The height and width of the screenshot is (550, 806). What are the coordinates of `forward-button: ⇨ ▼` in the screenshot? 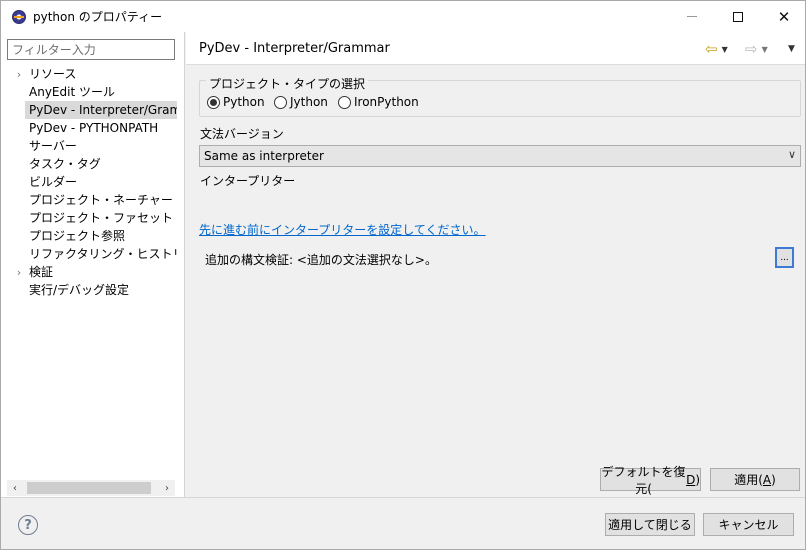 It's located at (756, 49).